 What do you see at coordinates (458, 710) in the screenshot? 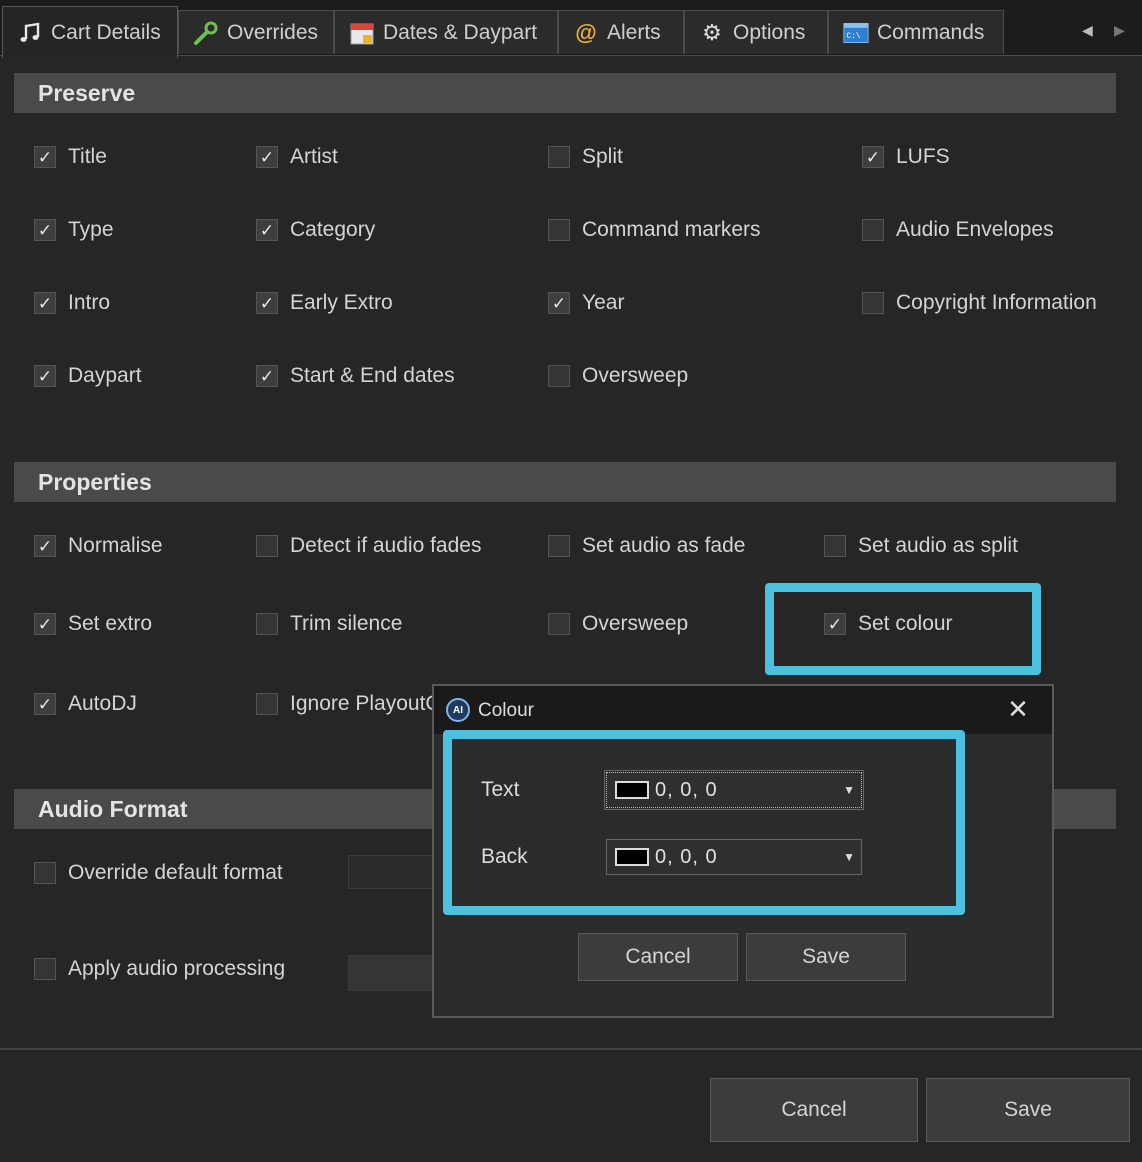
I see `app-logo-icon: AI` at bounding box center [458, 710].